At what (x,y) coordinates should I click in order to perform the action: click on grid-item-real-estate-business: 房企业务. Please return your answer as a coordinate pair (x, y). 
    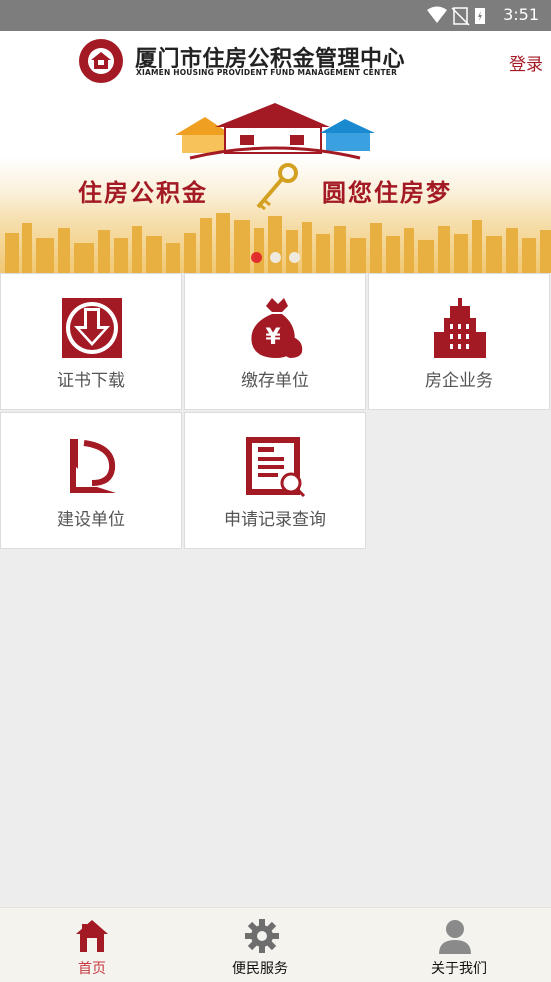
    Looking at the image, I should click on (459, 341).